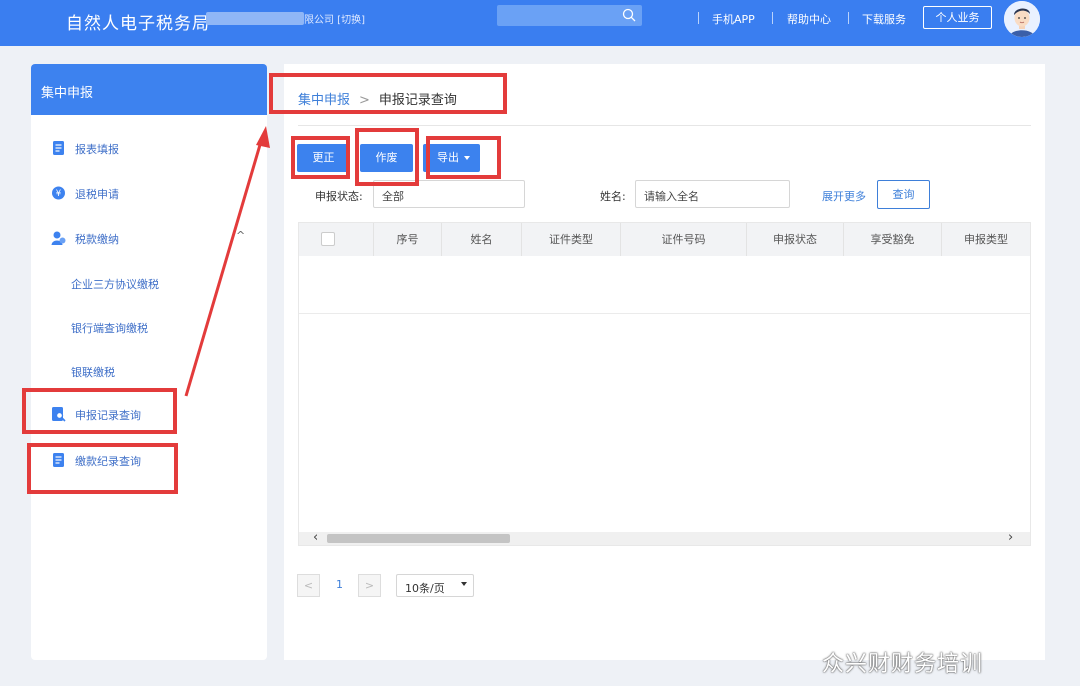 The height and width of the screenshot is (686, 1080). Describe the element at coordinates (388, 93) in the screenshot. I see `highlight-breadcrumb` at that location.